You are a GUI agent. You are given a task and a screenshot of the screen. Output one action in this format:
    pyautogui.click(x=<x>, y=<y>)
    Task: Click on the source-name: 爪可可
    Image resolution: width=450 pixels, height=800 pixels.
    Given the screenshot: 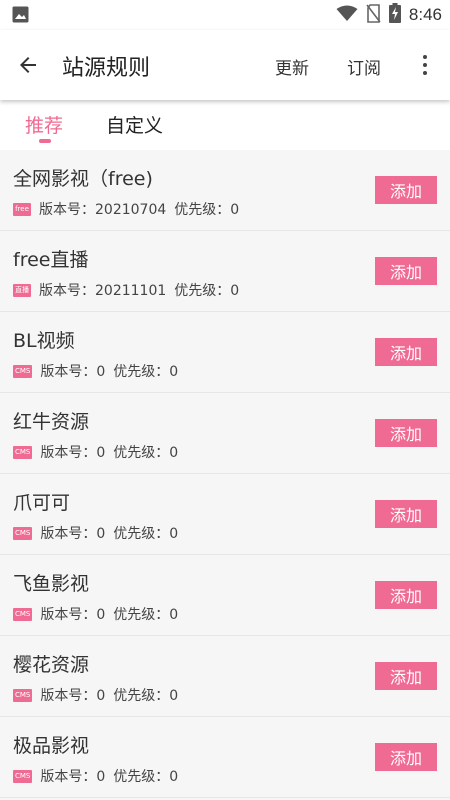 What is the action you would take?
    pyautogui.click(x=42, y=503)
    